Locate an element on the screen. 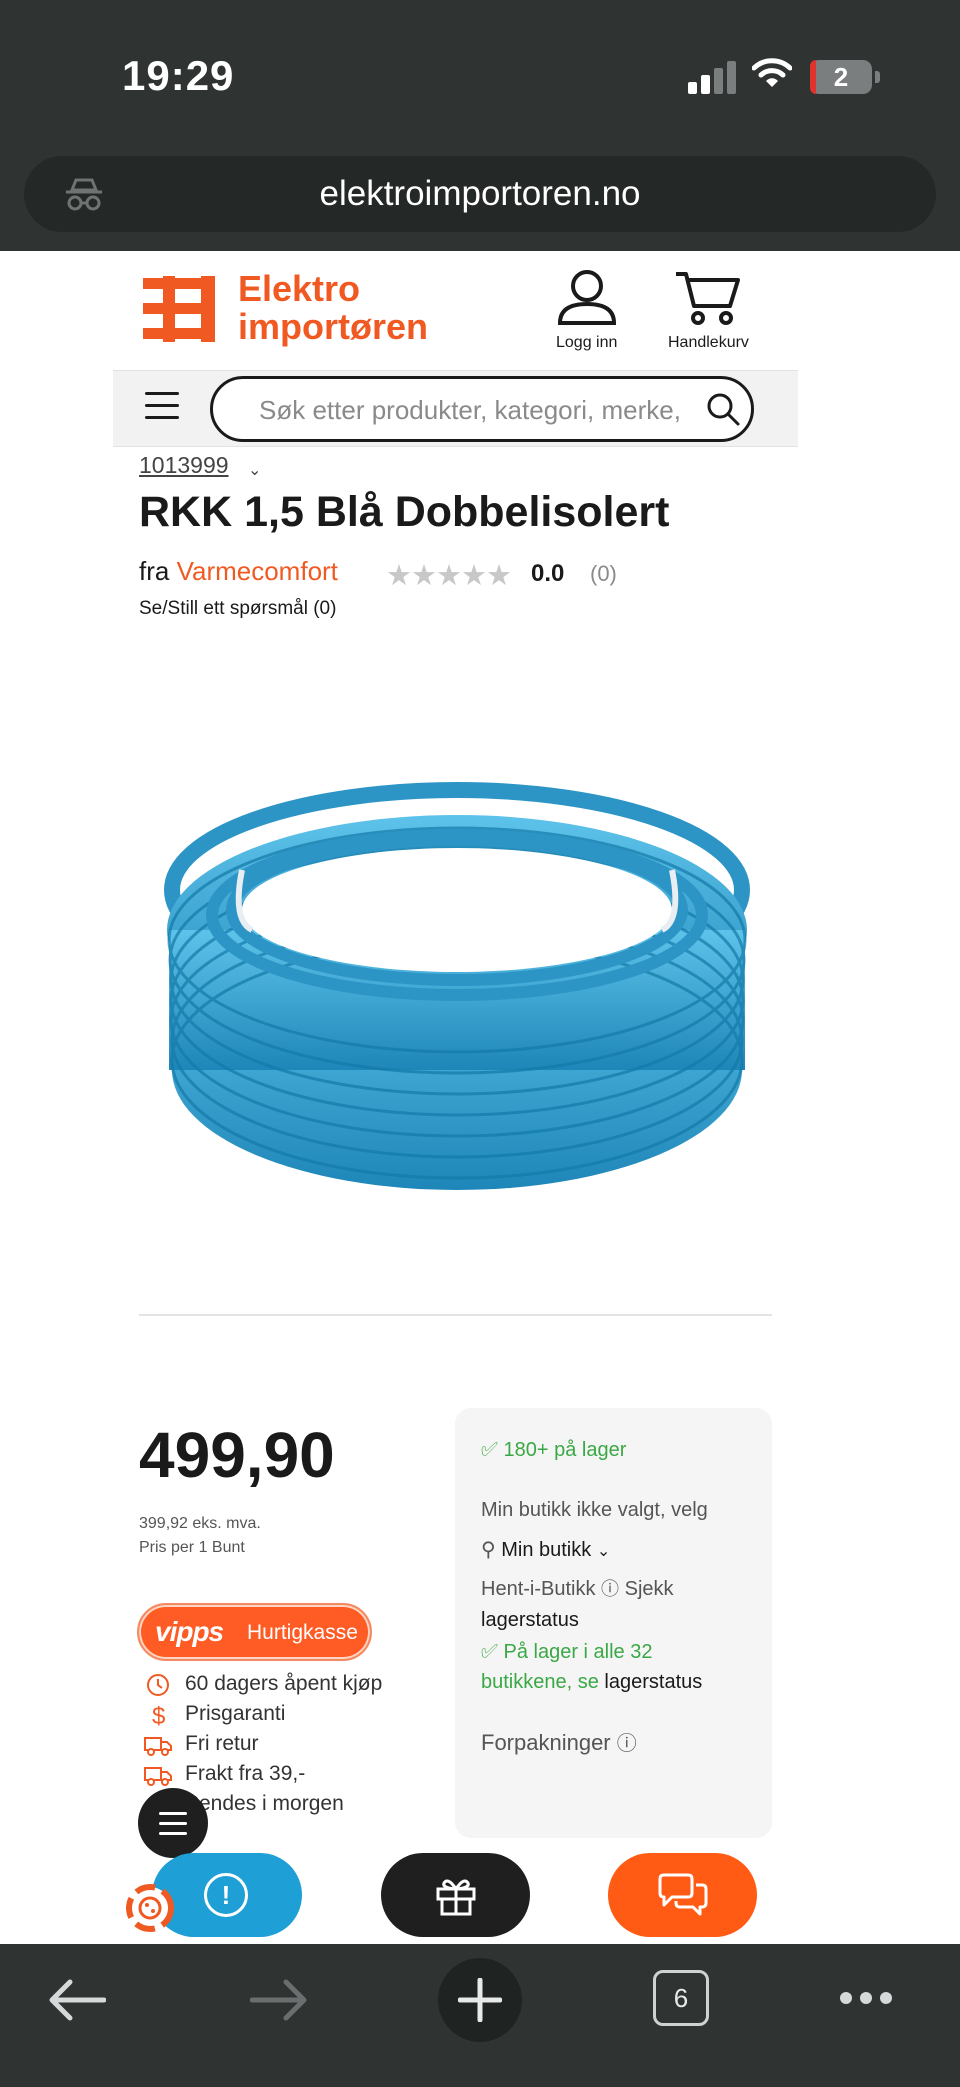 This screenshot has height=2087, width=960. tabs-button: 6 is located at coordinates (681, 1998).